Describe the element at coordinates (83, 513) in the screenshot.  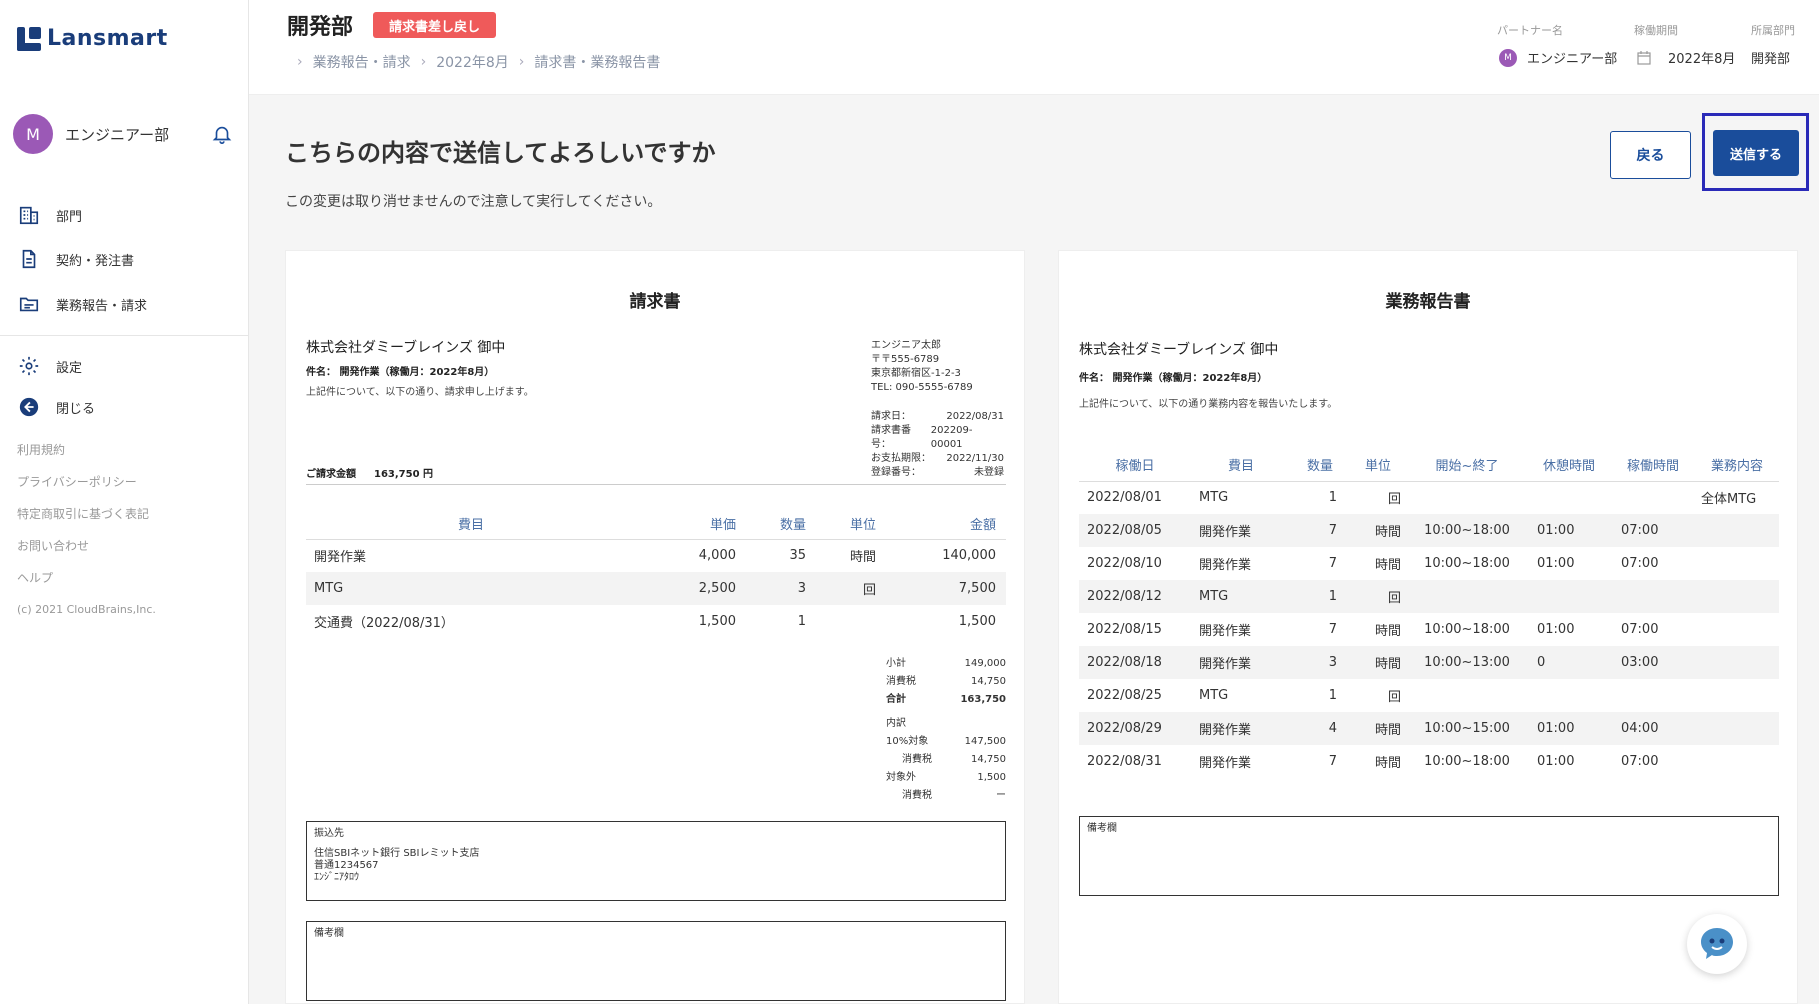
I see `footer-link-commerce: 特定商取引に基づく表記` at that location.